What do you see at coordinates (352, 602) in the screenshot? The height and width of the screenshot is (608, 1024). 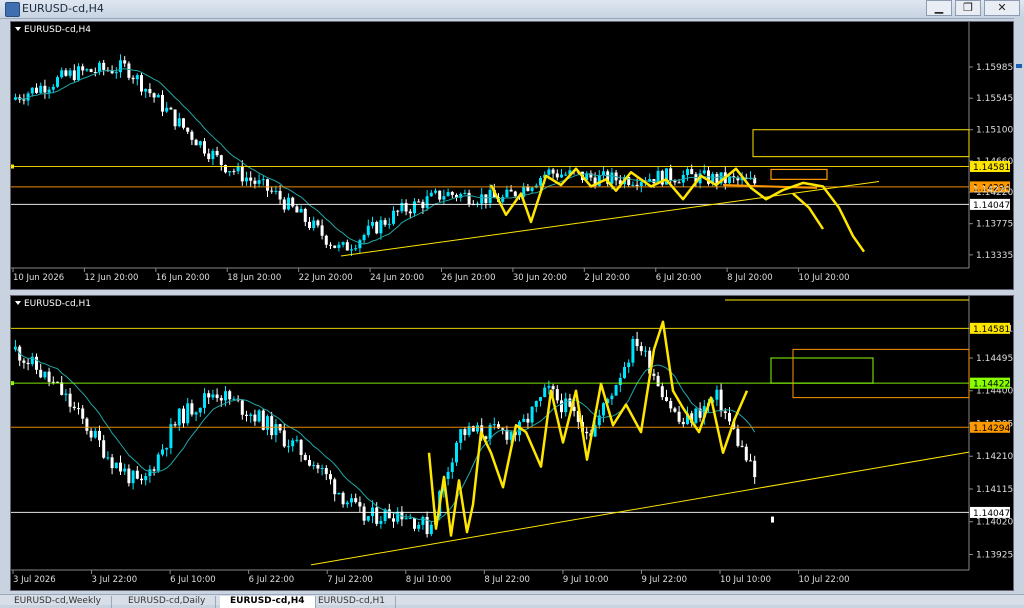 I see `tab-h1: EURUSD-cd,H1` at bounding box center [352, 602].